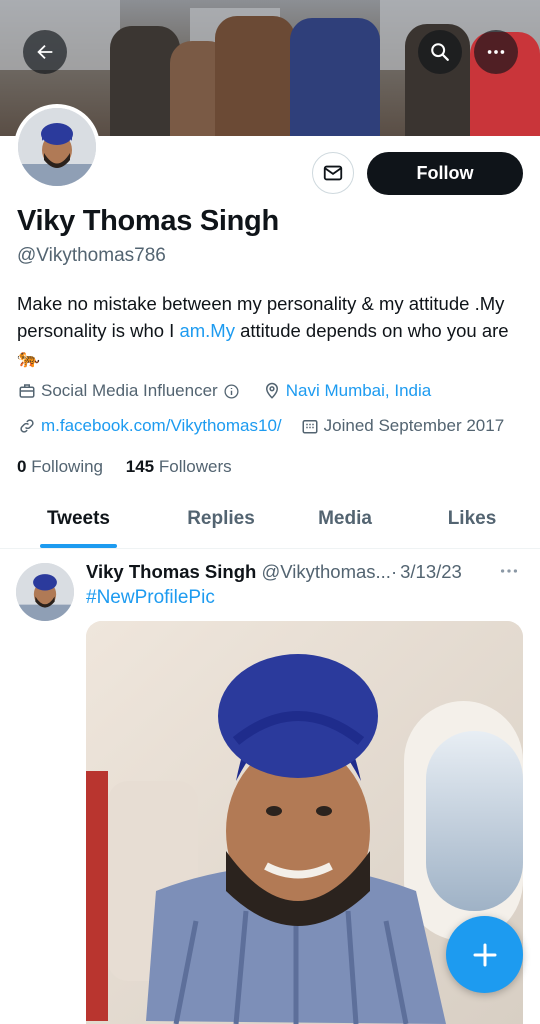 The width and height of the screenshot is (540, 1024). Describe the element at coordinates (161, 426) in the screenshot. I see `profile-website: m.facebook.com/Vikythomas10/` at that location.